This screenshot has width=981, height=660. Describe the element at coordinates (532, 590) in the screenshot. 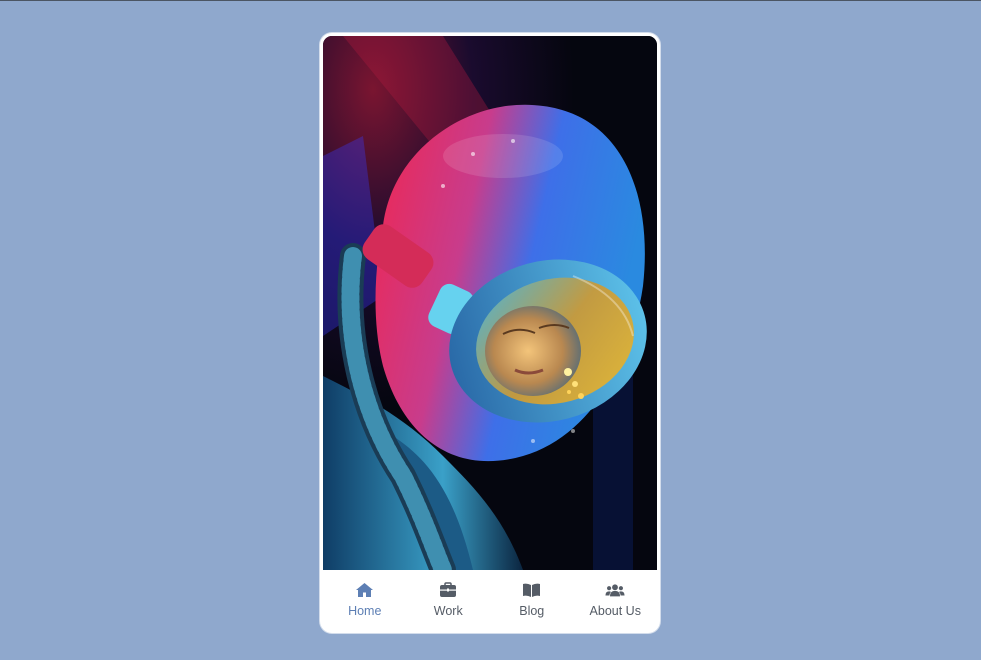

I see `book-icon` at that location.